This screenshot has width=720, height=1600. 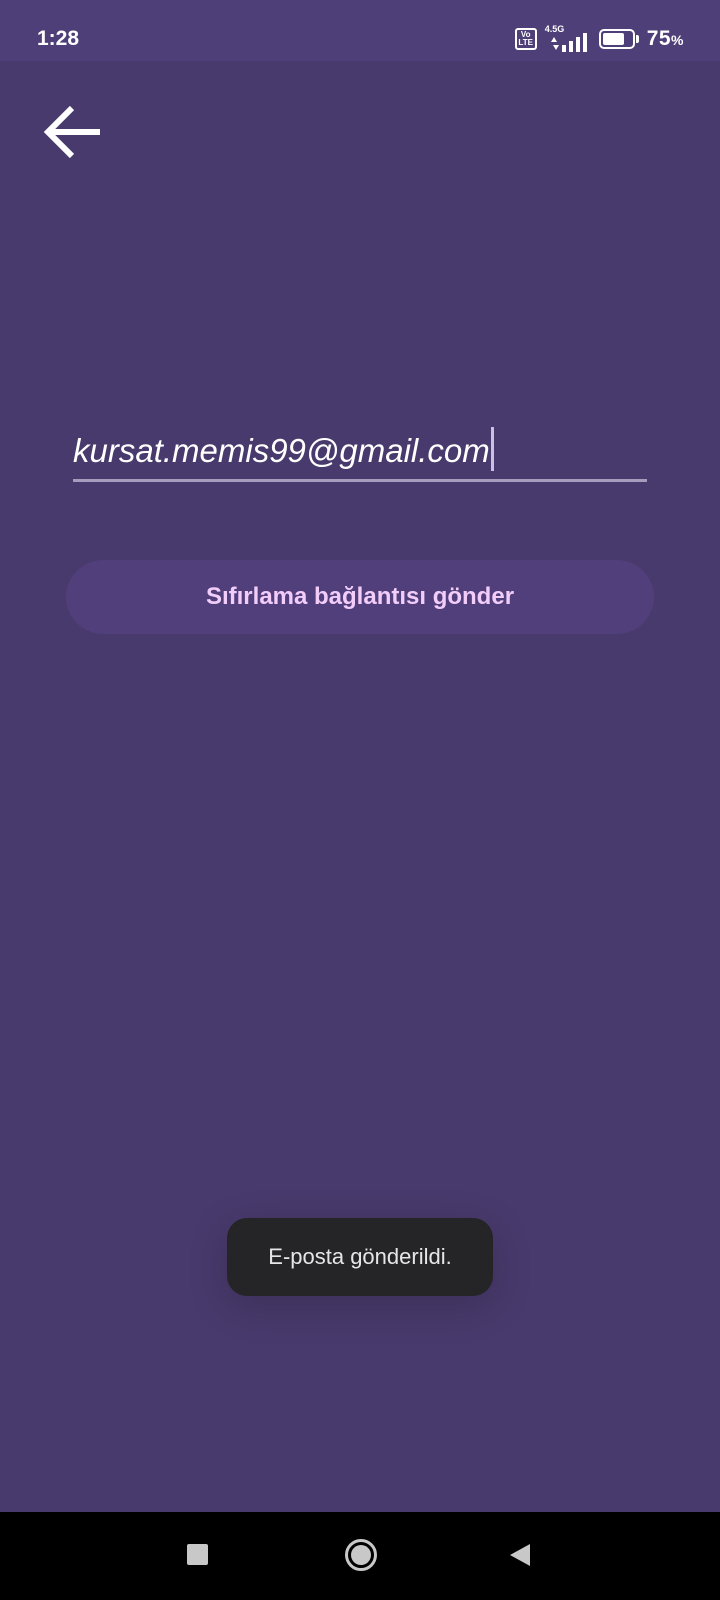 I want to click on battery-percent: 75%, so click(x=665, y=39).